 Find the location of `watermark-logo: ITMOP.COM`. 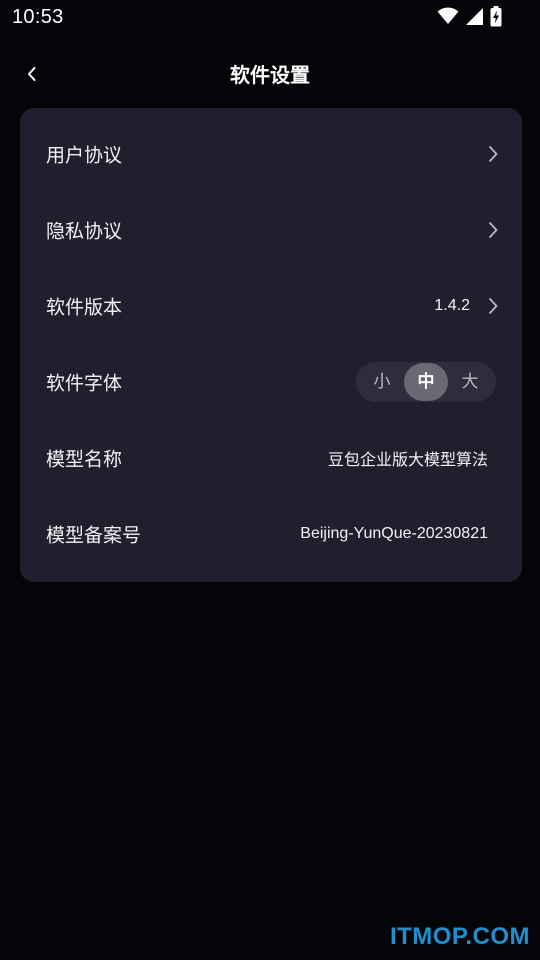

watermark-logo: ITMOP.COM is located at coordinates (459, 936).